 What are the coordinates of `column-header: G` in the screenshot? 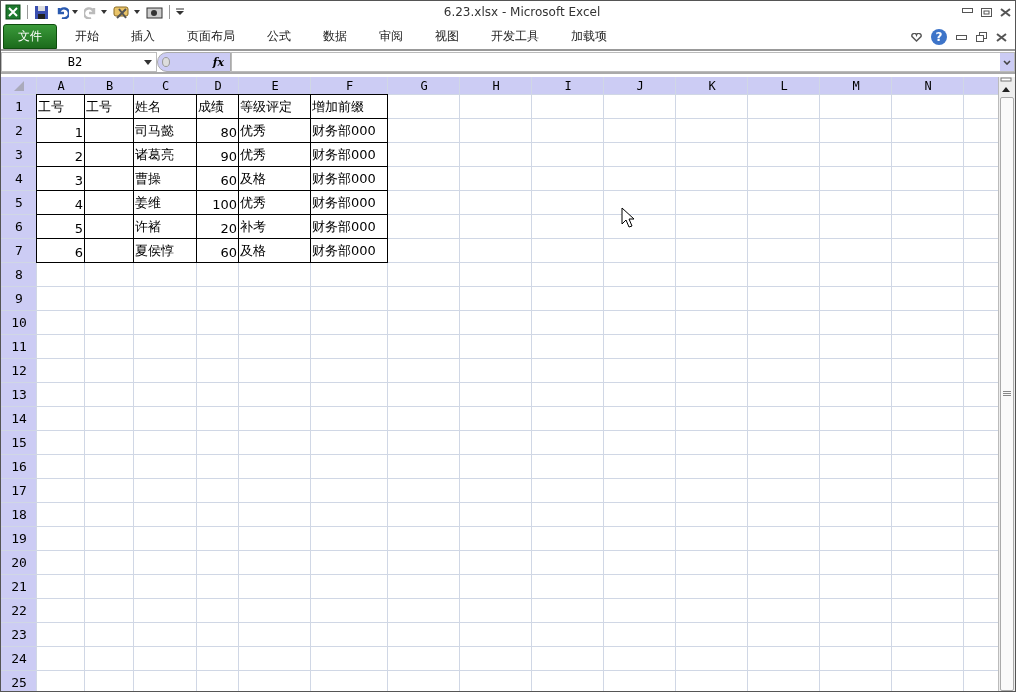 It's located at (424, 86).